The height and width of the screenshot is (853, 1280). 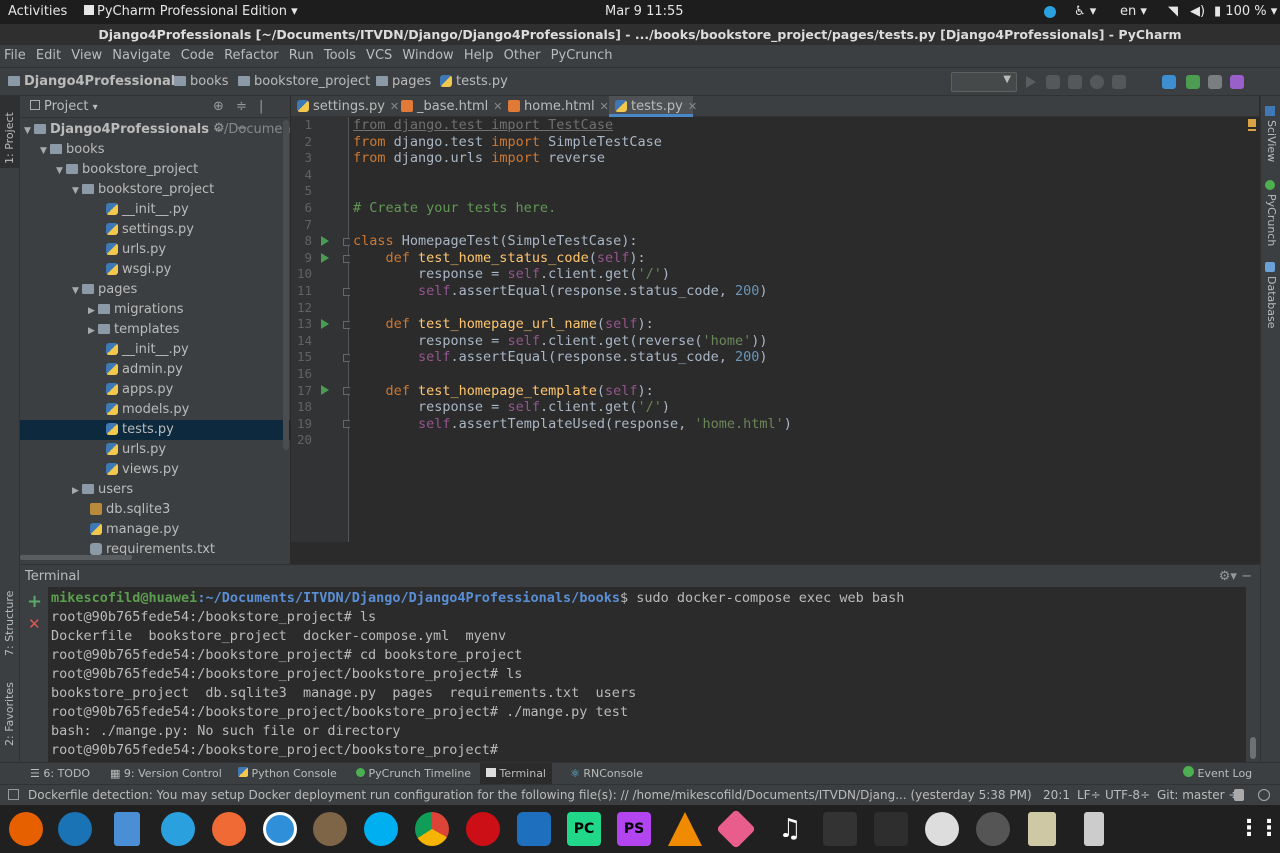 What do you see at coordinates (479, 55) in the screenshot?
I see `menu-help: Help` at bounding box center [479, 55].